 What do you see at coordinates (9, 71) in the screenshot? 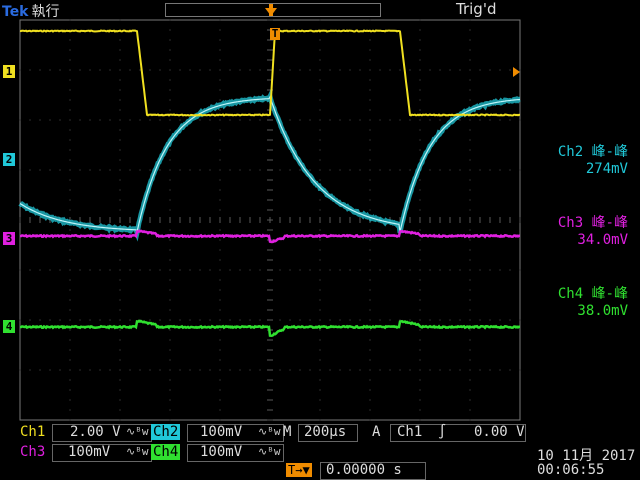
I see `ch1-ground-marker: 1` at bounding box center [9, 71].